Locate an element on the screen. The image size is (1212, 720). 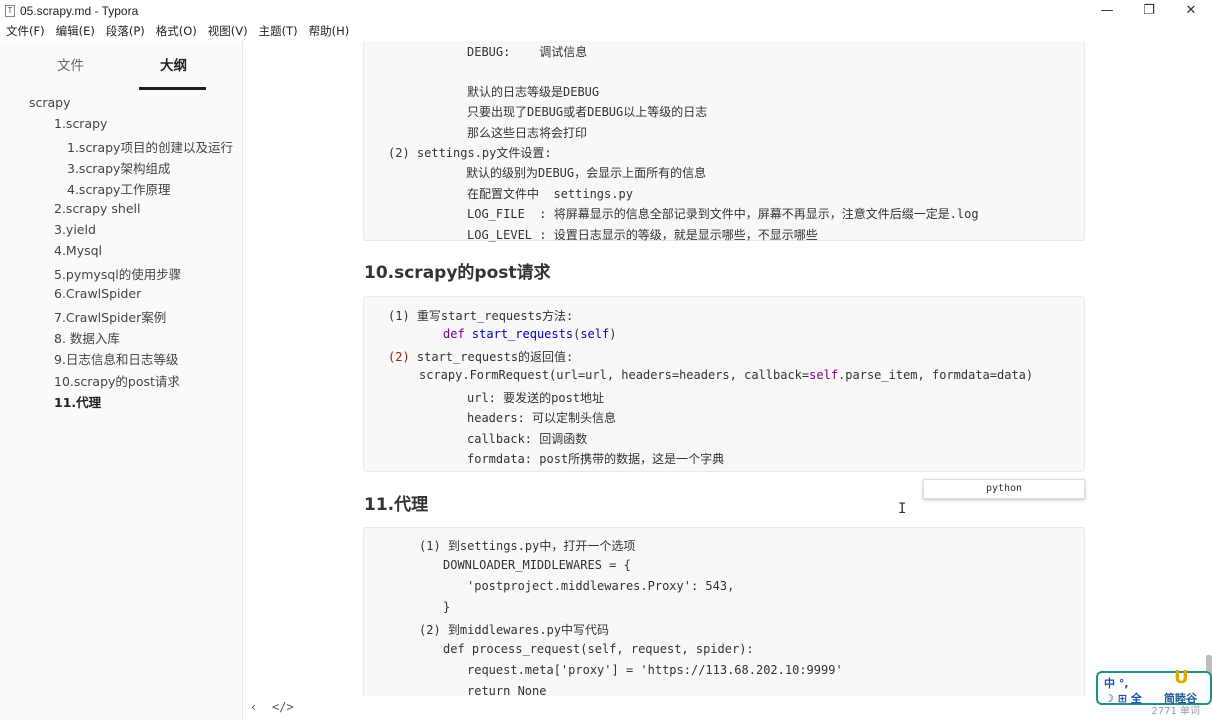
code-line: 那么这些日志将会打印 is located at coordinates (527, 133).